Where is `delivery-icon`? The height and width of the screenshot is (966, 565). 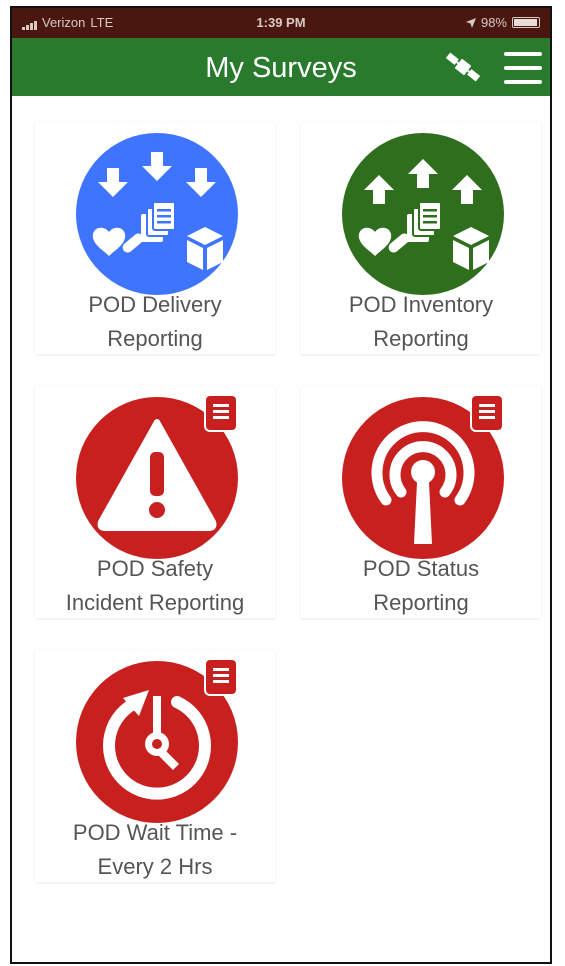
delivery-icon is located at coordinates (157, 214).